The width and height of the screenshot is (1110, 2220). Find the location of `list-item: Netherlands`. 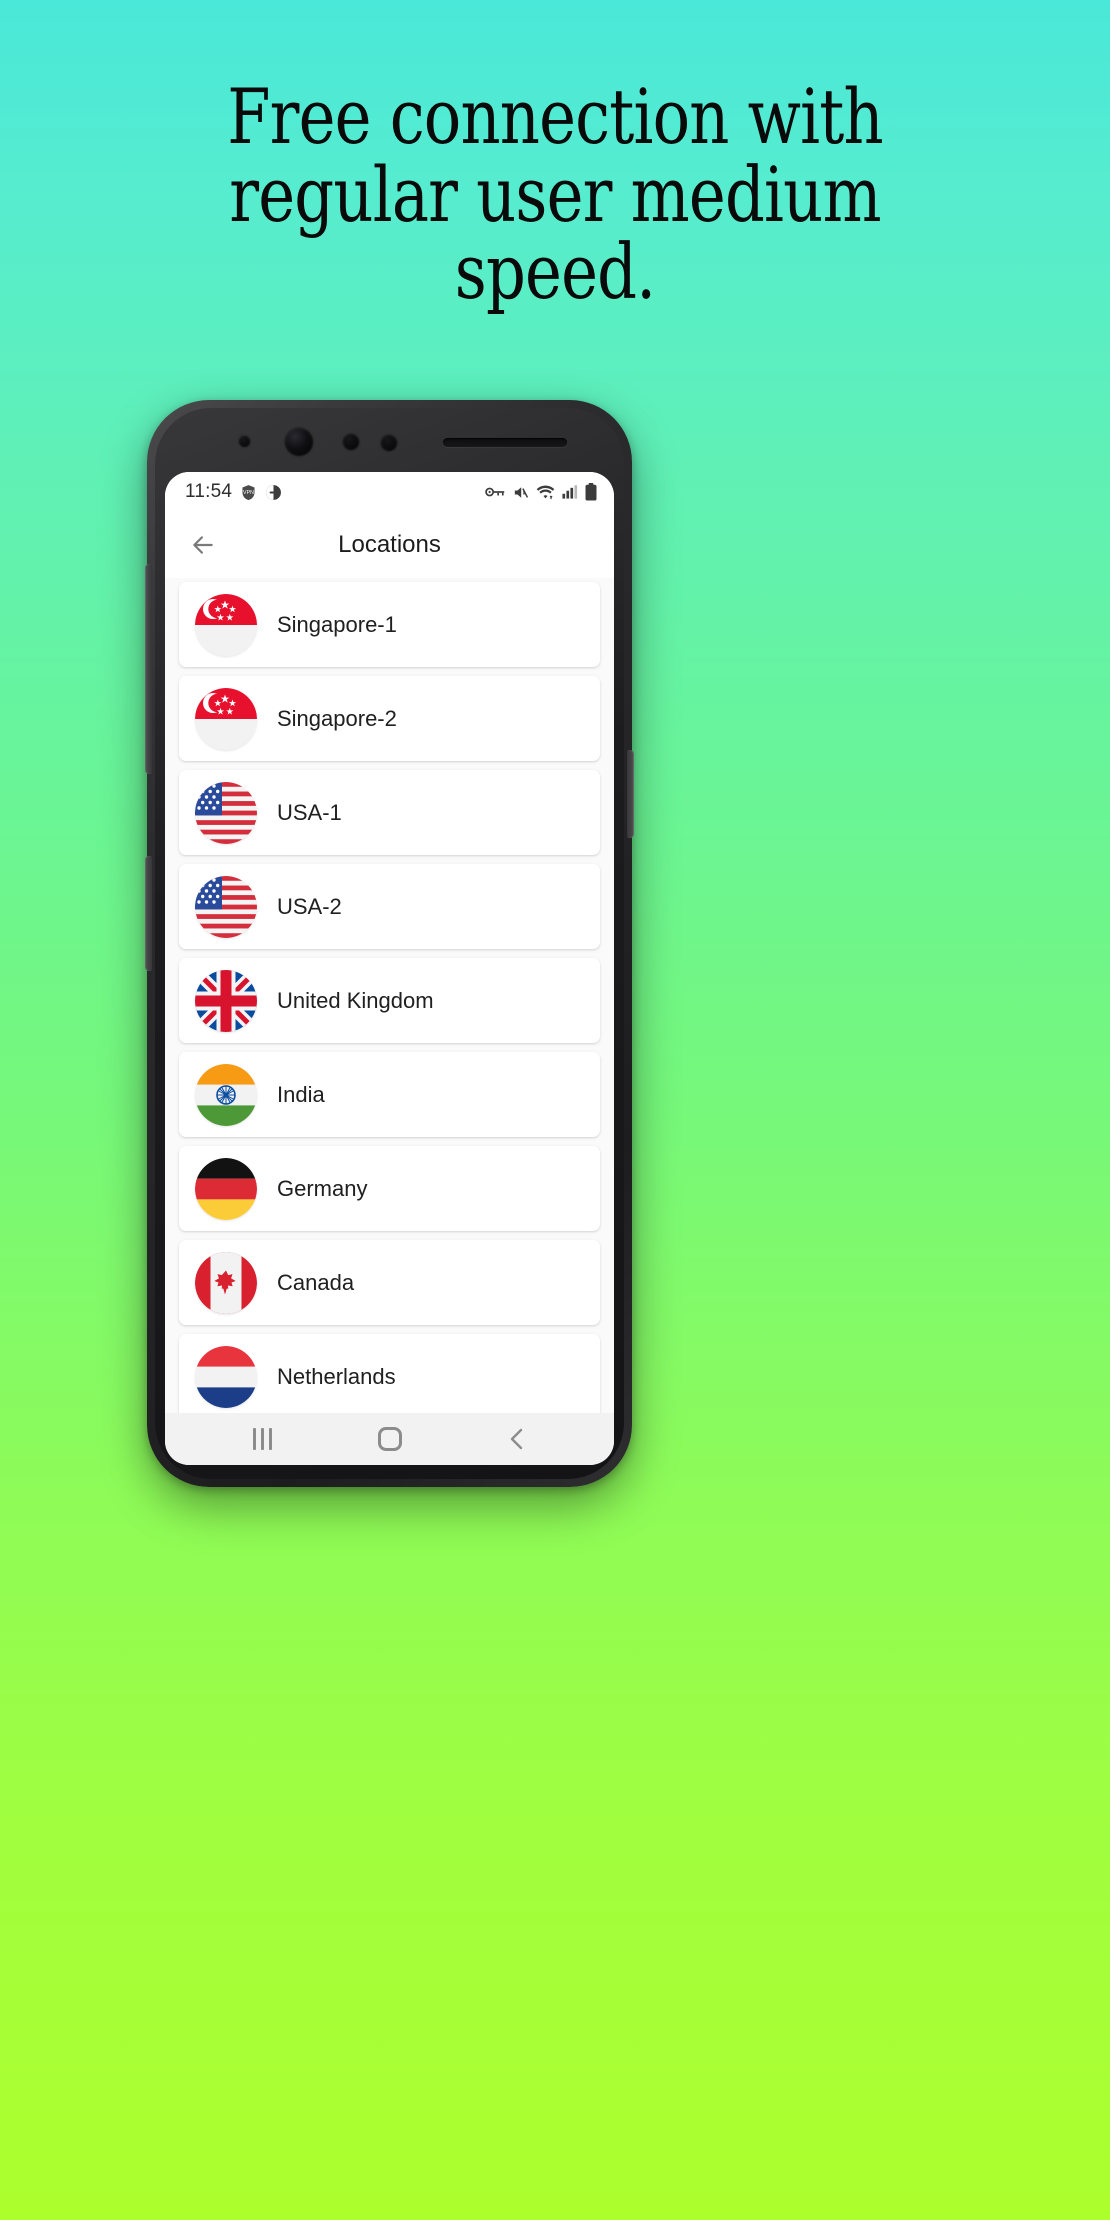

list-item: Netherlands is located at coordinates (389, 1373).